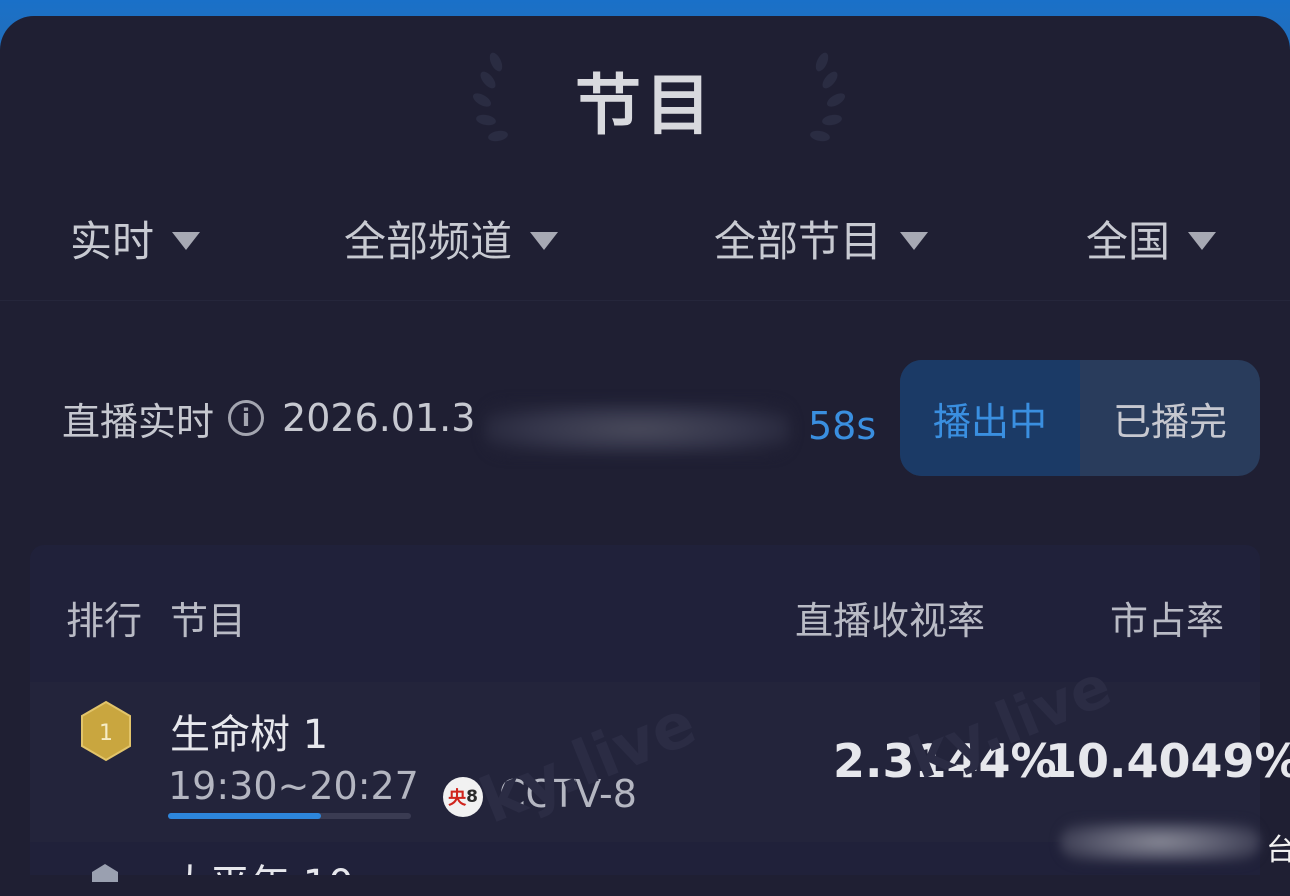 The height and width of the screenshot is (896, 1290). What do you see at coordinates (945, 761) in the screenshot?
I see `live-rating-value: 2.3144%` at bounding box center [945, 761].